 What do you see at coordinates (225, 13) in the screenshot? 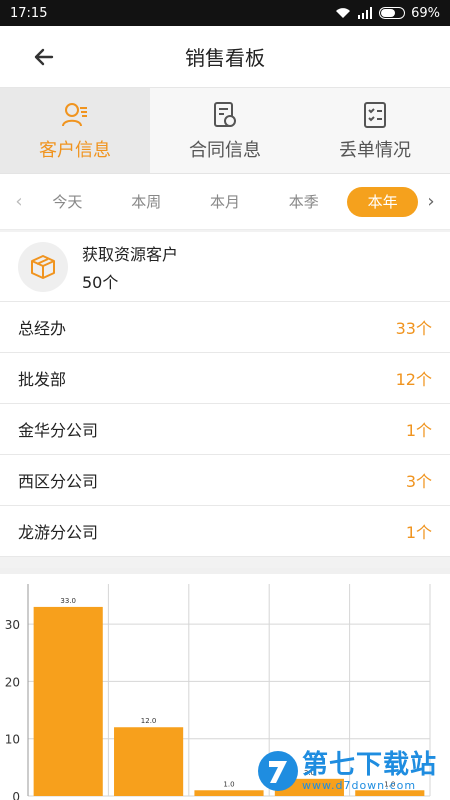
I see `status-bar: 17:15 69%` at bounding box center [225, 13].